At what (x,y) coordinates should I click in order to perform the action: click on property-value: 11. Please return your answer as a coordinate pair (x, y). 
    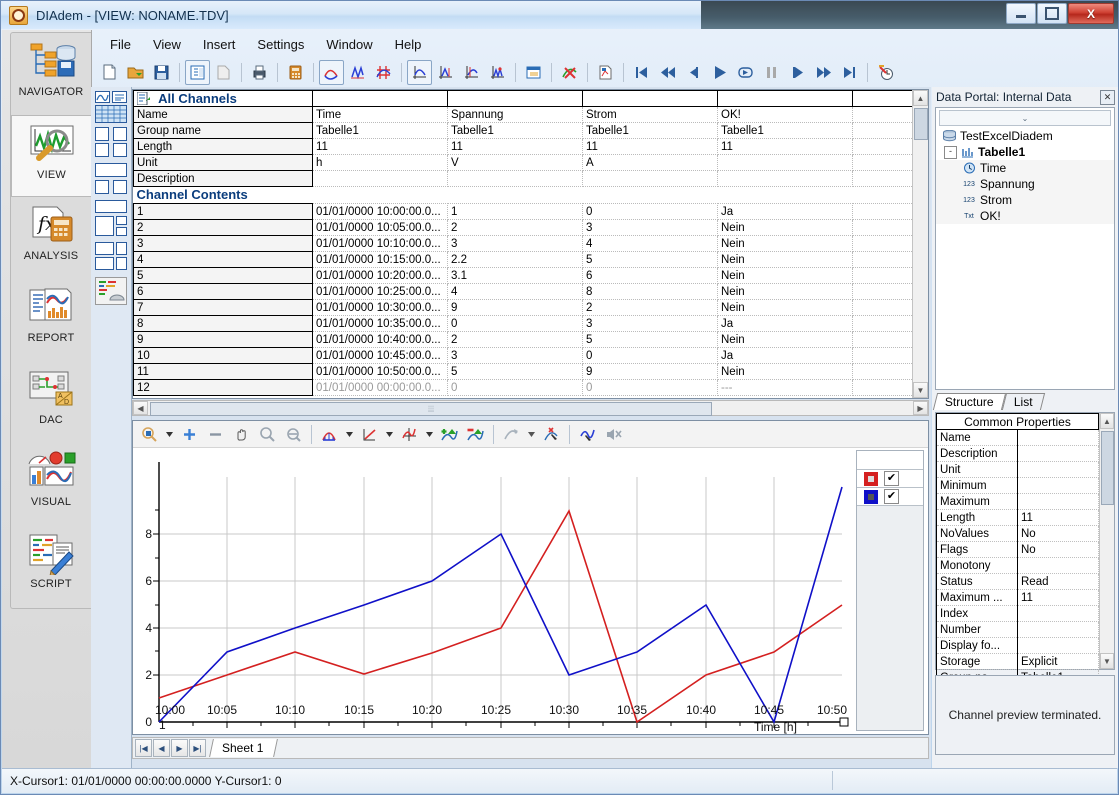
    Looking at the image, I should click on (1058, 517).